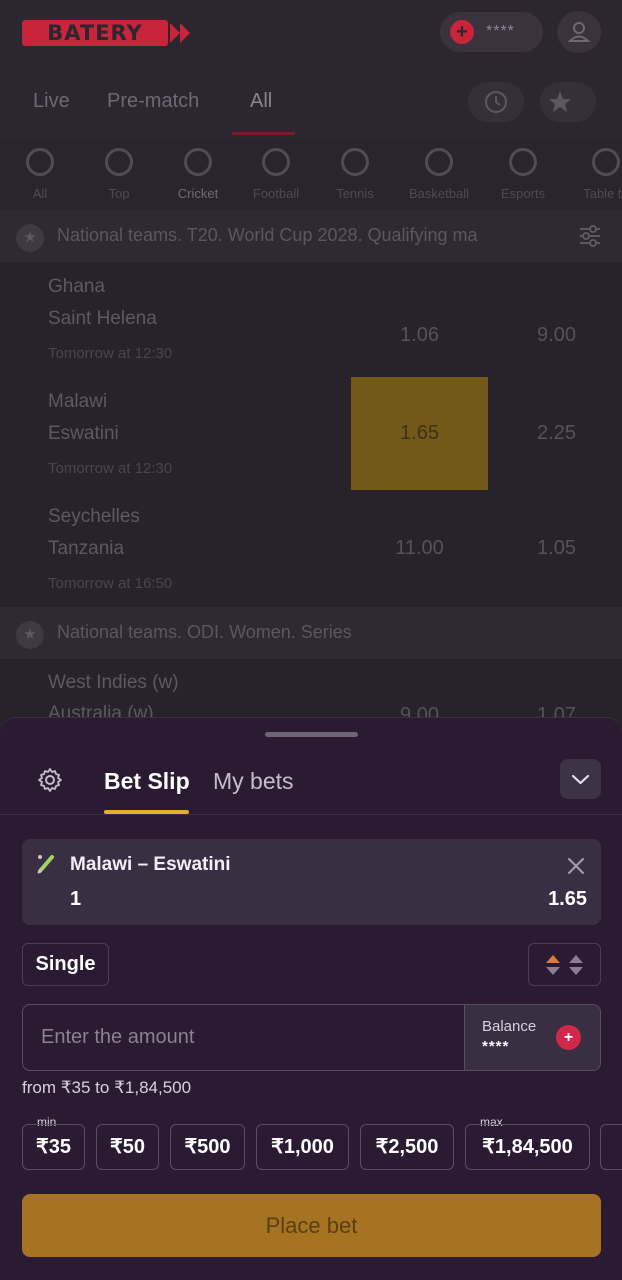  Describe the element at coordinates (311, 1225) in the screenshot. I see `place-bet-button: Place bet` at that location.